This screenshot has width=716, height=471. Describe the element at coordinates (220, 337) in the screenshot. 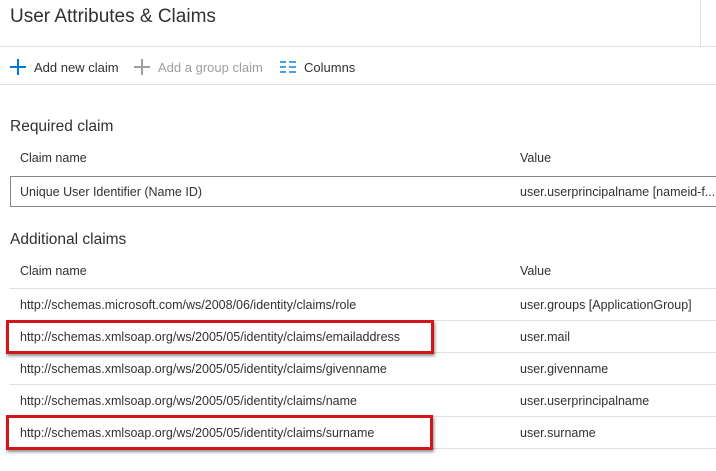

I see `emailaddress-highlight-box` at that location.